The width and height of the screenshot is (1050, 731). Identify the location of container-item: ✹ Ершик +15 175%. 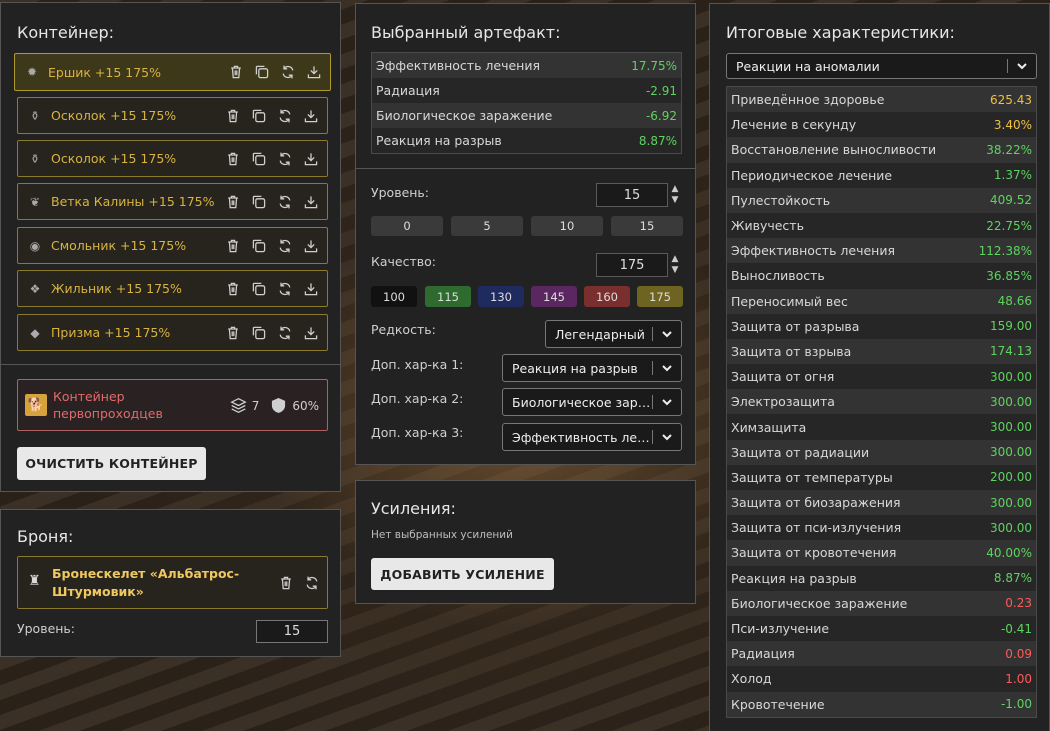
(172, 72).